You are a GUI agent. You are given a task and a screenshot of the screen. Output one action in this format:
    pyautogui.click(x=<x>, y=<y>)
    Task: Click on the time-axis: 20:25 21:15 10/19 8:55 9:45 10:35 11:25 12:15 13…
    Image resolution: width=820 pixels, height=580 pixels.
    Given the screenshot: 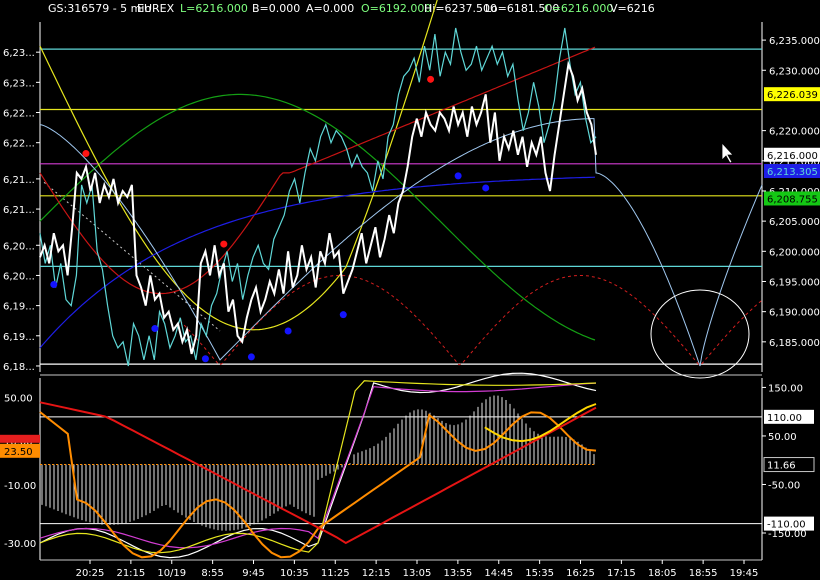 What is the action you would take?
    pyautogui.click(x=417, y=569)
    